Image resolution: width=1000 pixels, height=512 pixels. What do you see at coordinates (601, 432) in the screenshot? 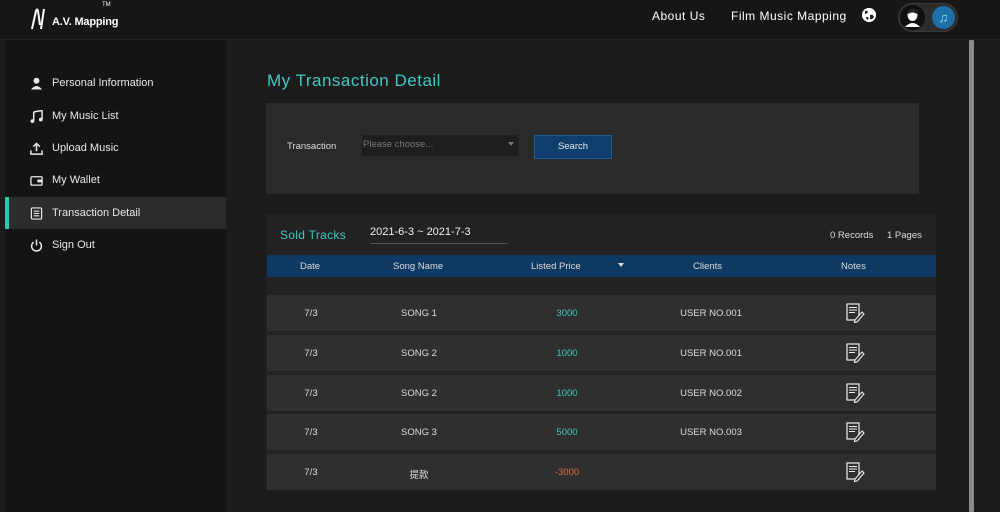
I see `table-row: 7/3 SONG 3 5000 USER NO.003` at bounding box center [601, 432].